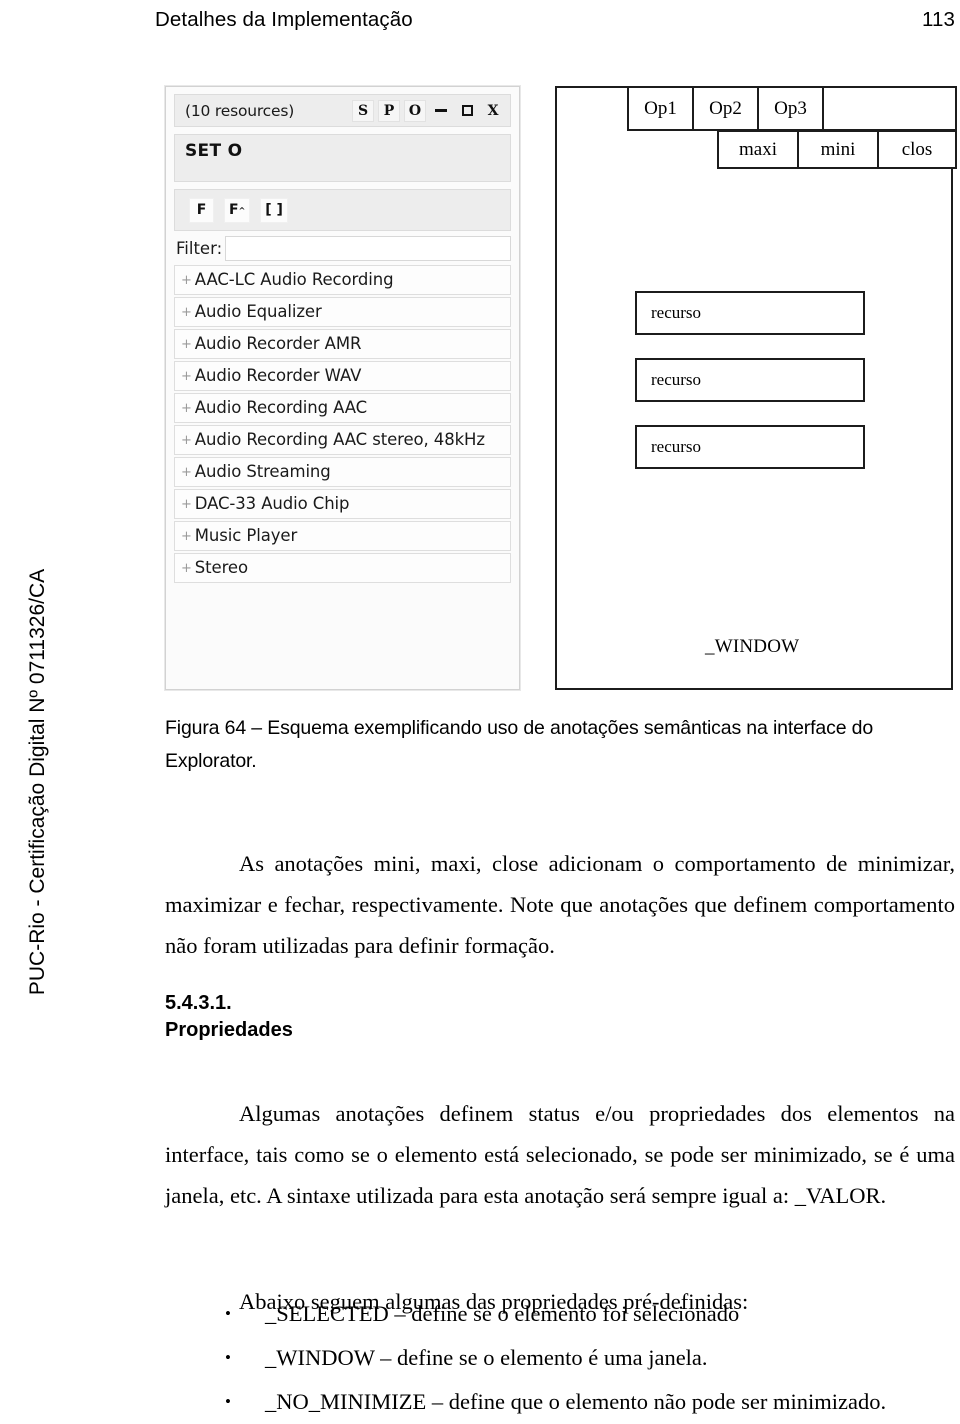  What do you see at coordinates (938, 19) in the screenshot?
I see `page-number: 113` at bounding box center [938, 19].